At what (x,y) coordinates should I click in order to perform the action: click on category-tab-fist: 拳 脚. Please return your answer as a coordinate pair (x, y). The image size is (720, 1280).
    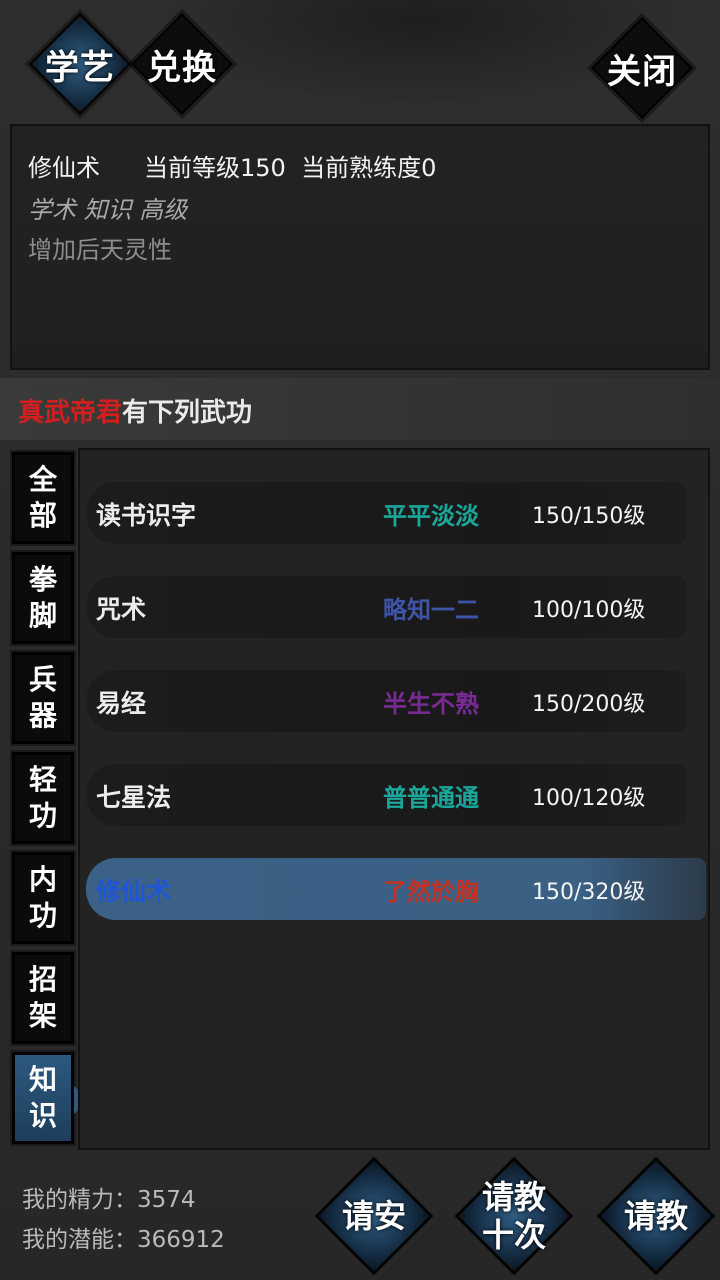
    Looking at the image, I should click on (43, 598).